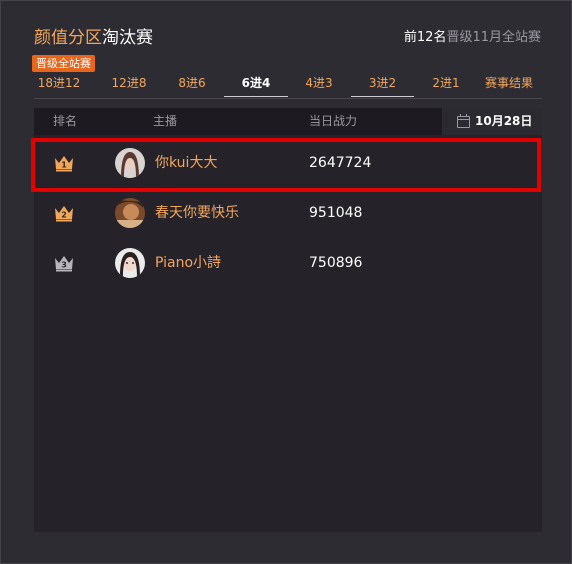 This screenshot has width=572, height=564. What do you see at coordinates (63, 63) in the screenshot?
I see `promotion-badge: 晋级全站赛` at bounding box center [63, 63].